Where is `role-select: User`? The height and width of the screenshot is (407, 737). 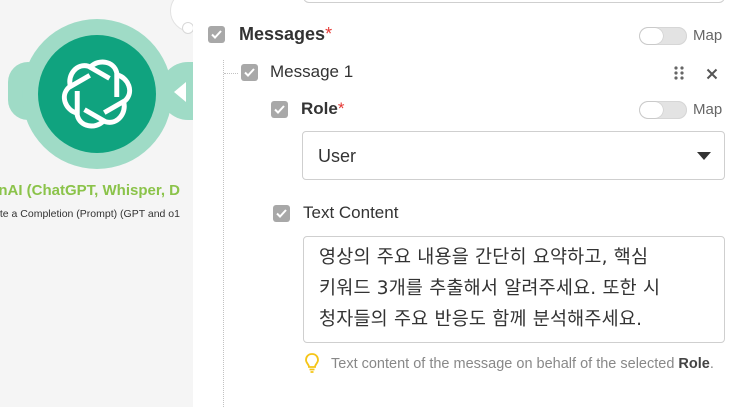
role-select: User is located at coordinates (513, 155).